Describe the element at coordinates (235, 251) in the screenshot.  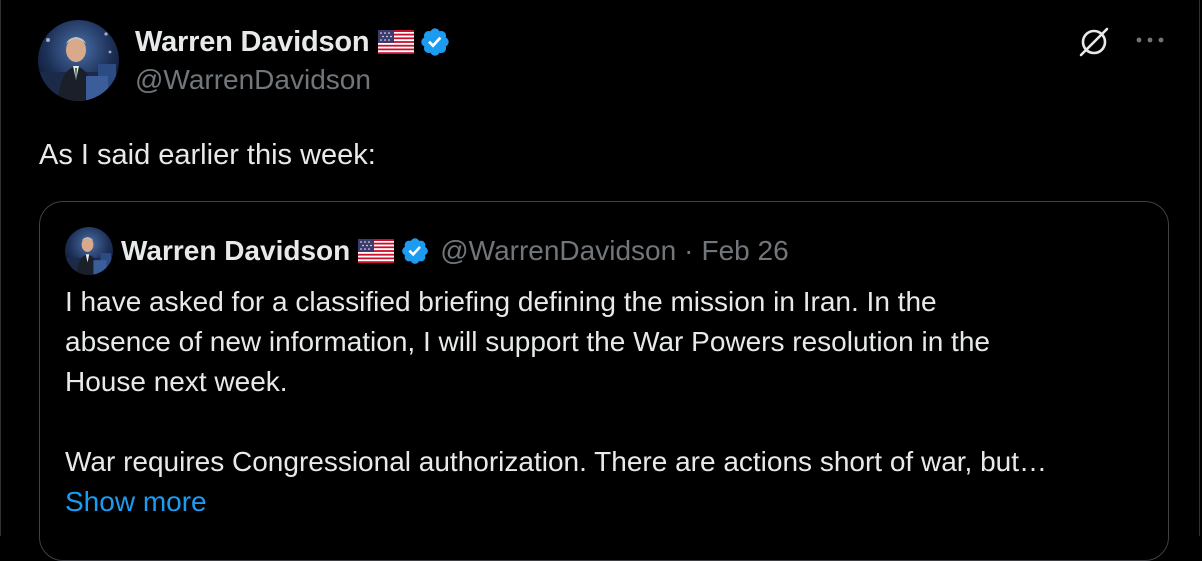
I see `quoted-author-display-name: Warren Davidson` at that location.